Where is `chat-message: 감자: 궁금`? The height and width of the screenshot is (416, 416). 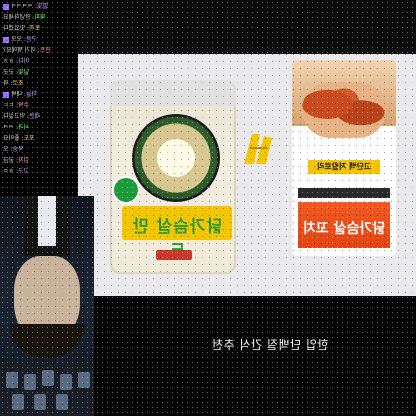 chat-message: 감자: 궁금 is located at coordinates (16, 160).